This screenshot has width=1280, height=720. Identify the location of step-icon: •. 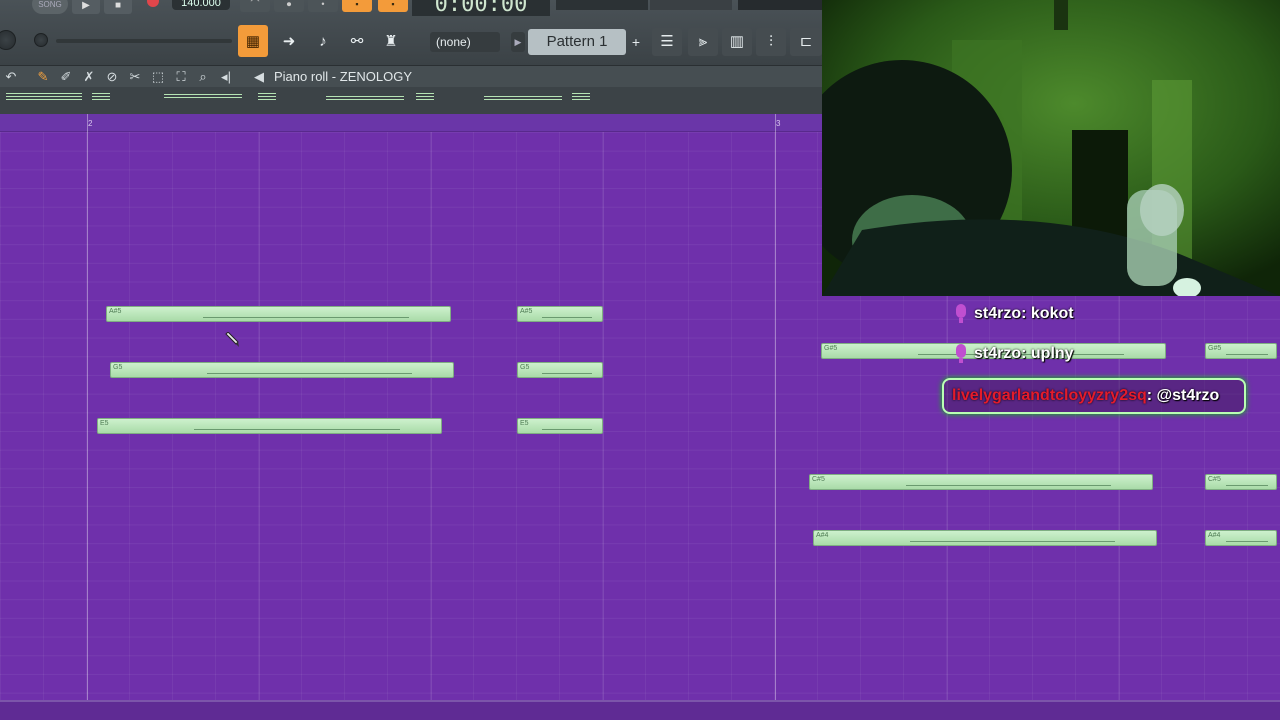
(323, 4).